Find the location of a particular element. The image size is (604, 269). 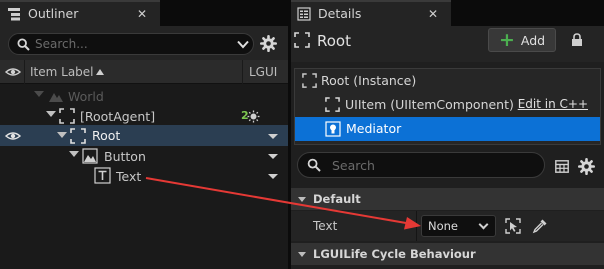

outliner-search is located at coordinates (131, 44).